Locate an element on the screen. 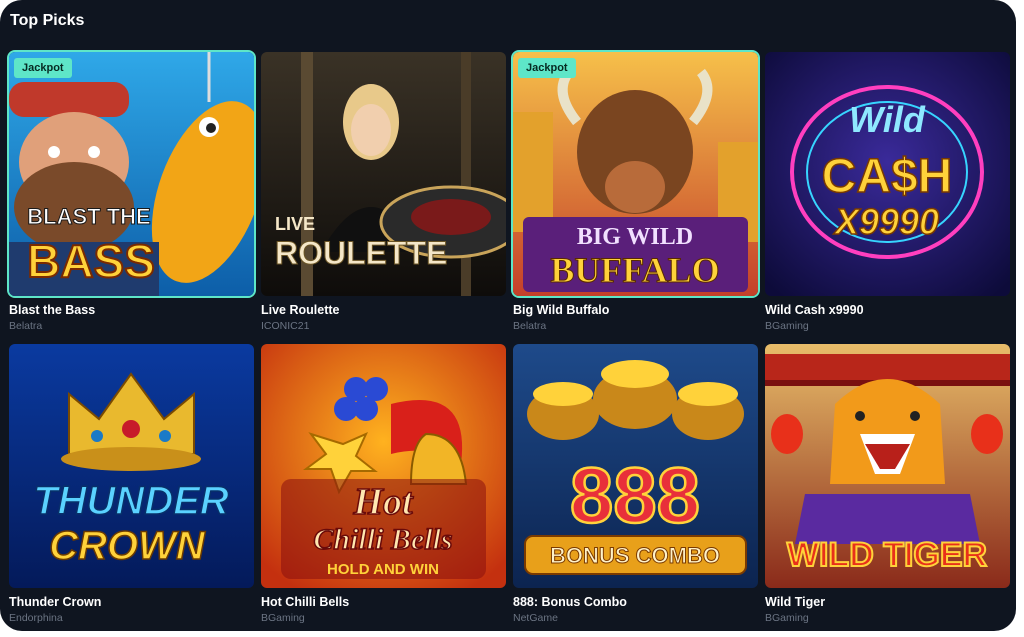 This screenshot has height=637, width=1024. game-thumbnail: BIG WILD BUFFALO Jackpot is located at coordinates (635, 174).